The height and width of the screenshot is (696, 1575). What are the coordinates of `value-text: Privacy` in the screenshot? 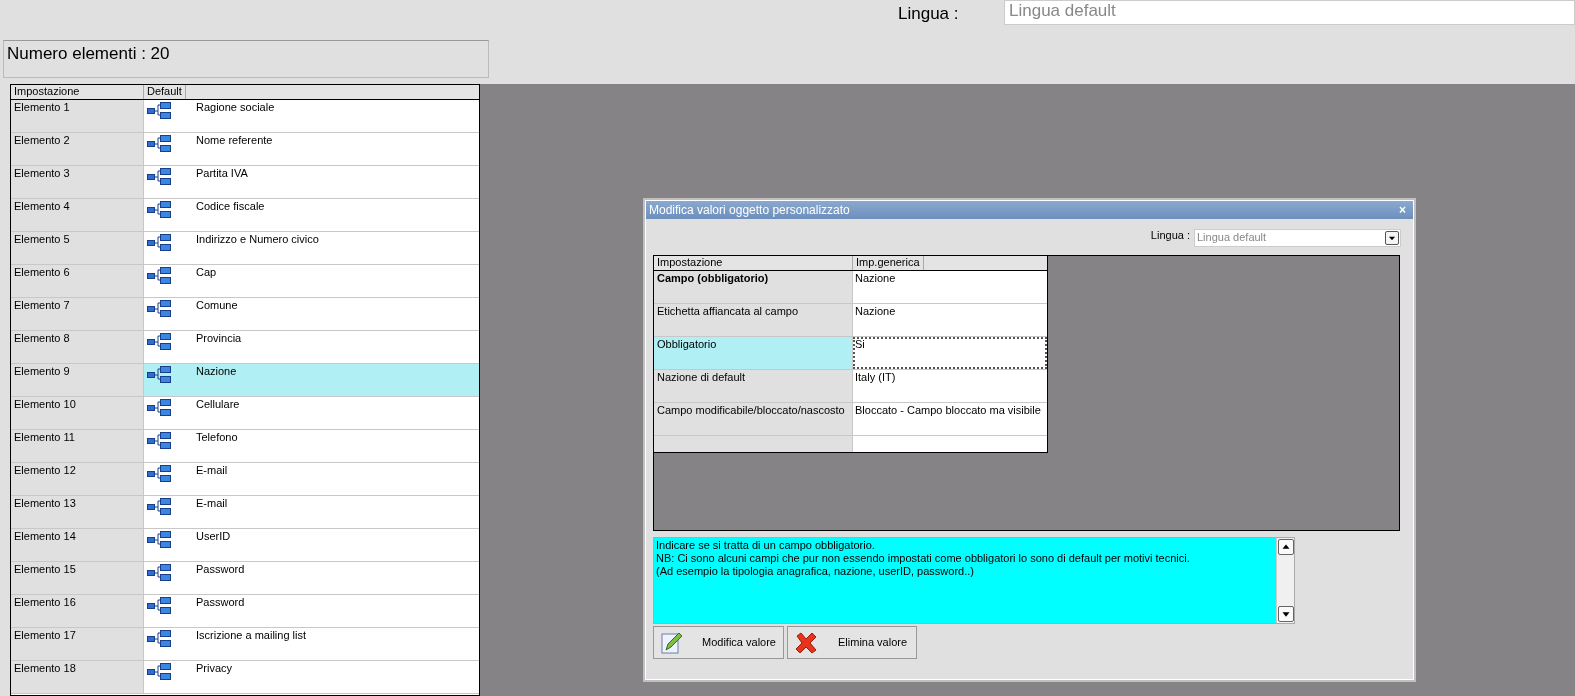 It's located at (214, 669).